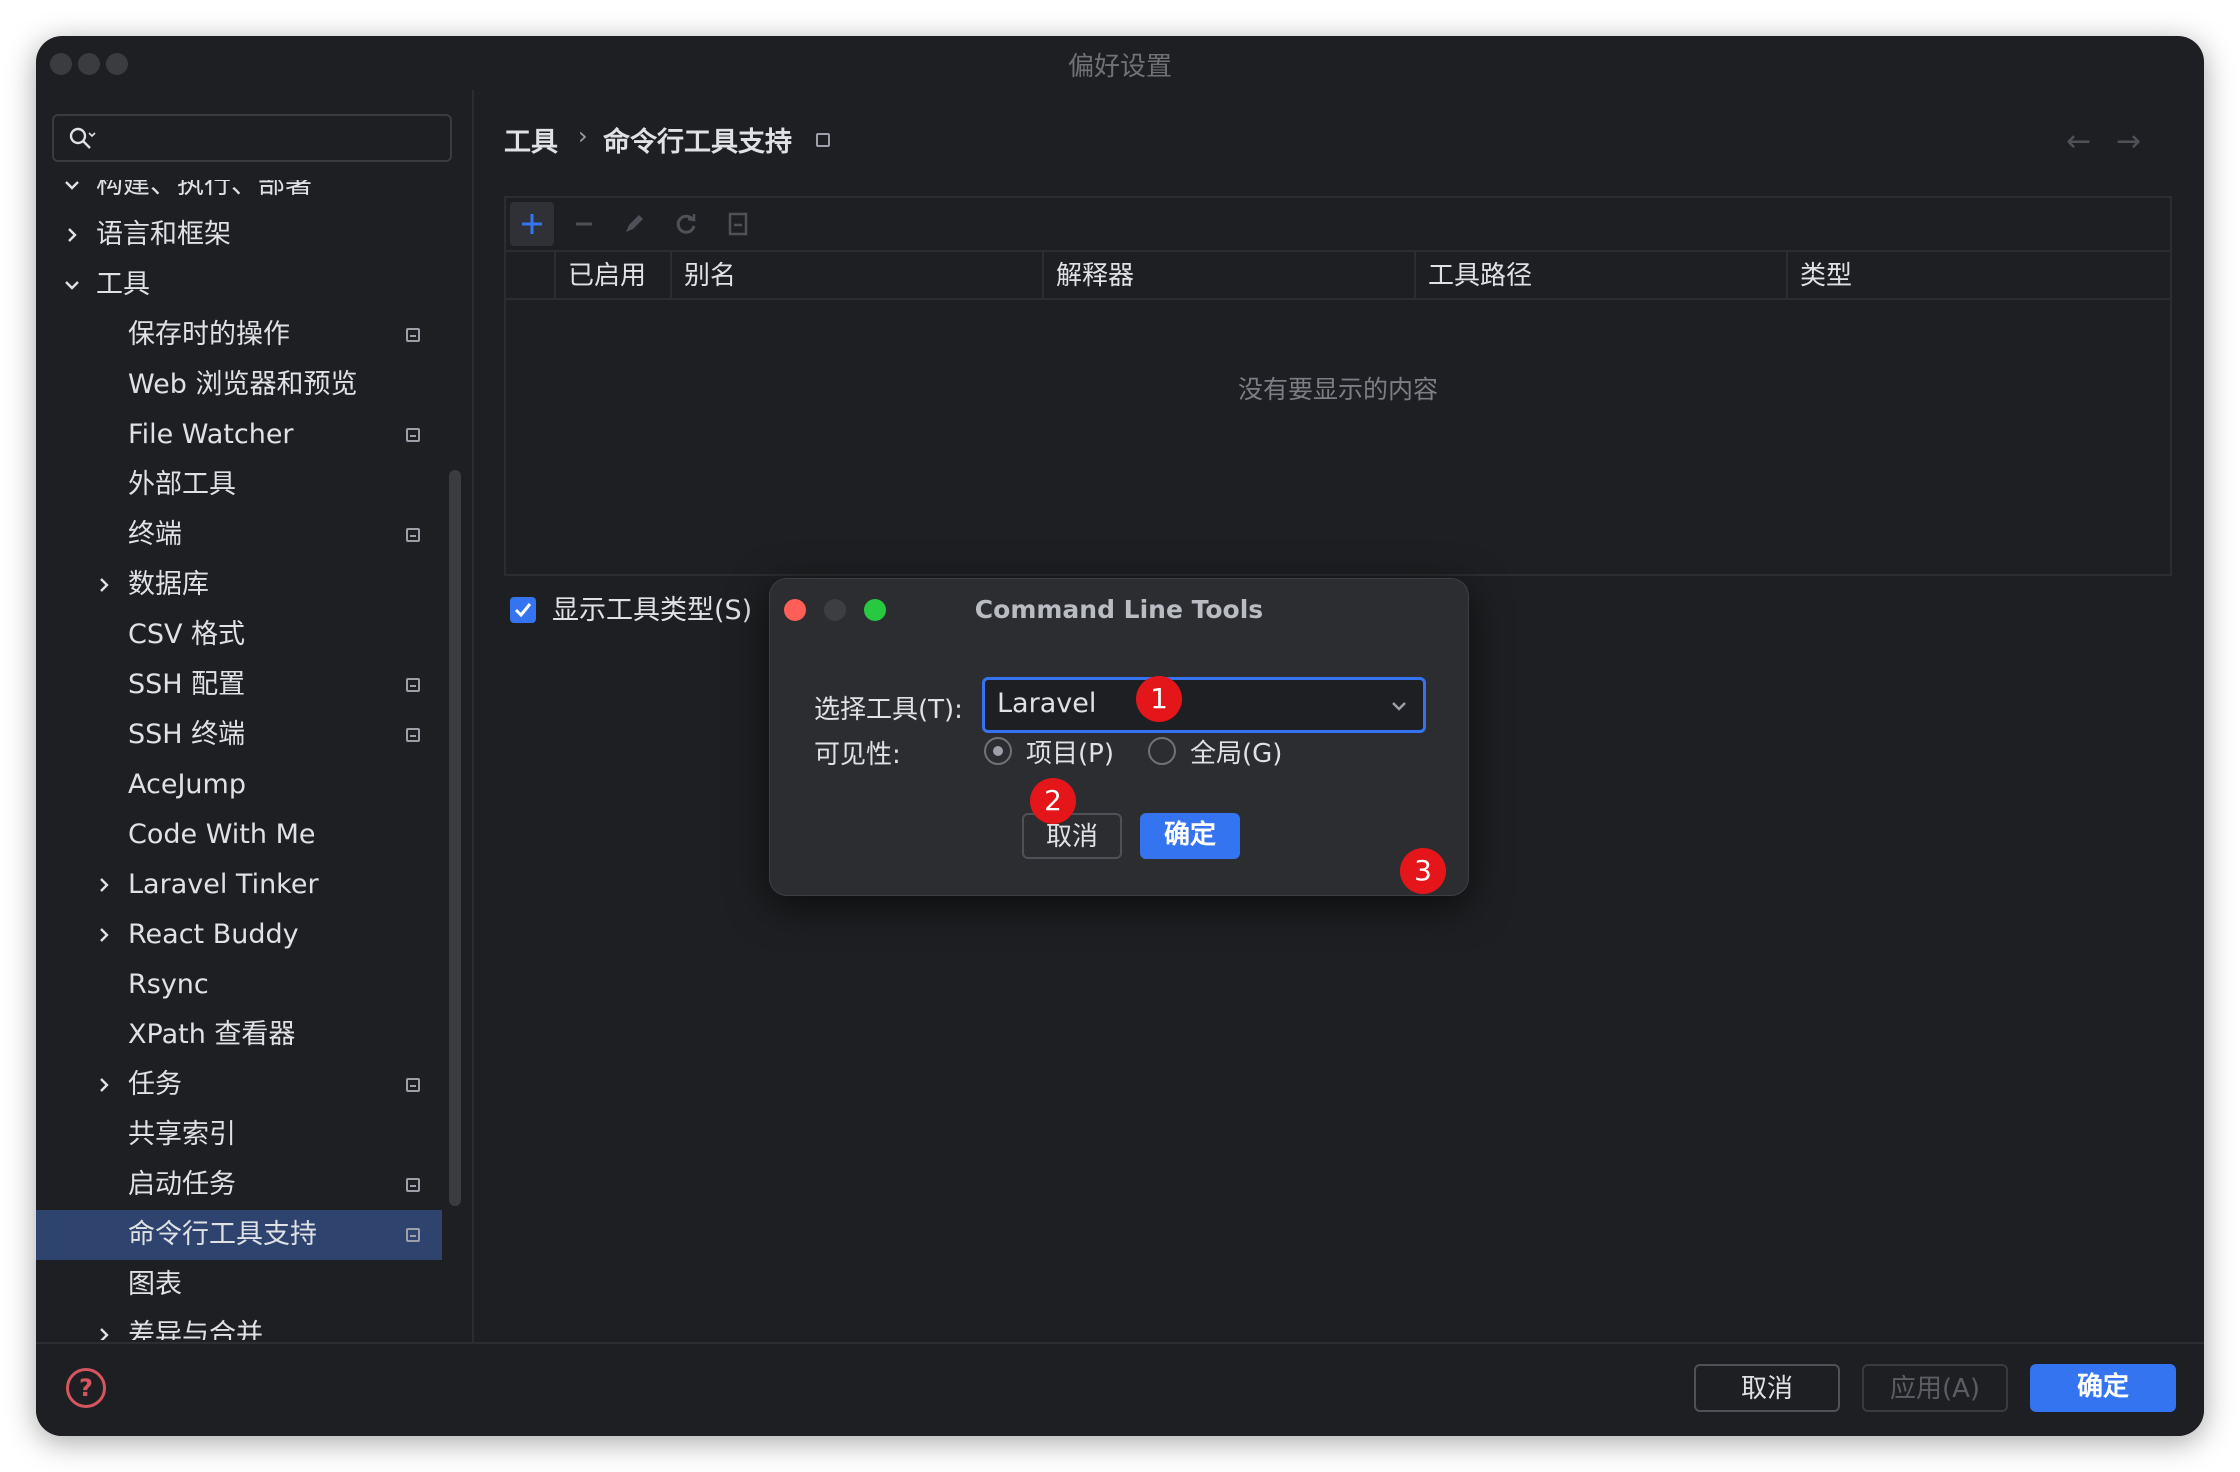 This screenshot has width=2240, height=1472. Describe the element at coordinates (86, 1388) in the screenshot. I see `help-icon: ?` at that location.